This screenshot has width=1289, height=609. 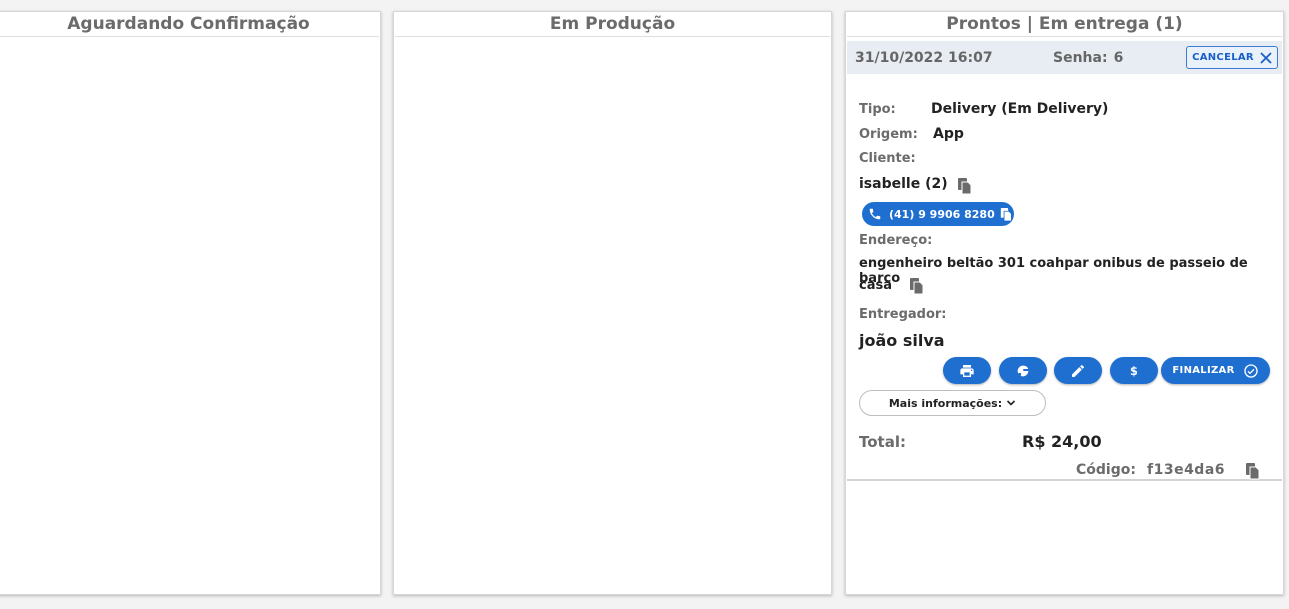 I want to click on endereco-line-2: casa, so click(x=875, y=285).